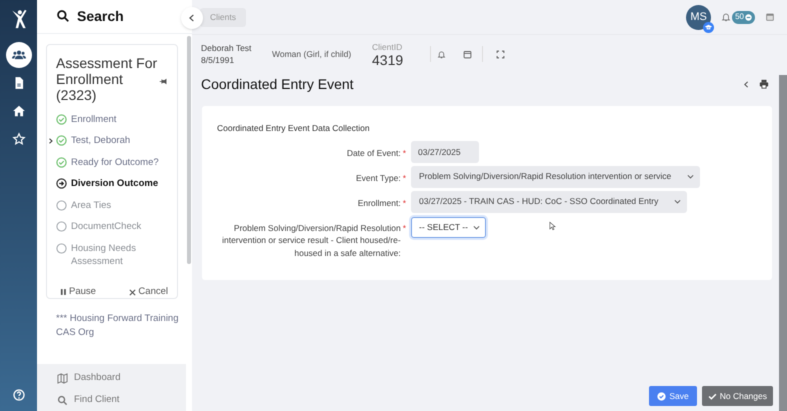 The width and height of the screenshot is (787, 411). Describe the element at coordinates (148, 292) in the screenshot. I see `cancel-button: Cancel` at that location.